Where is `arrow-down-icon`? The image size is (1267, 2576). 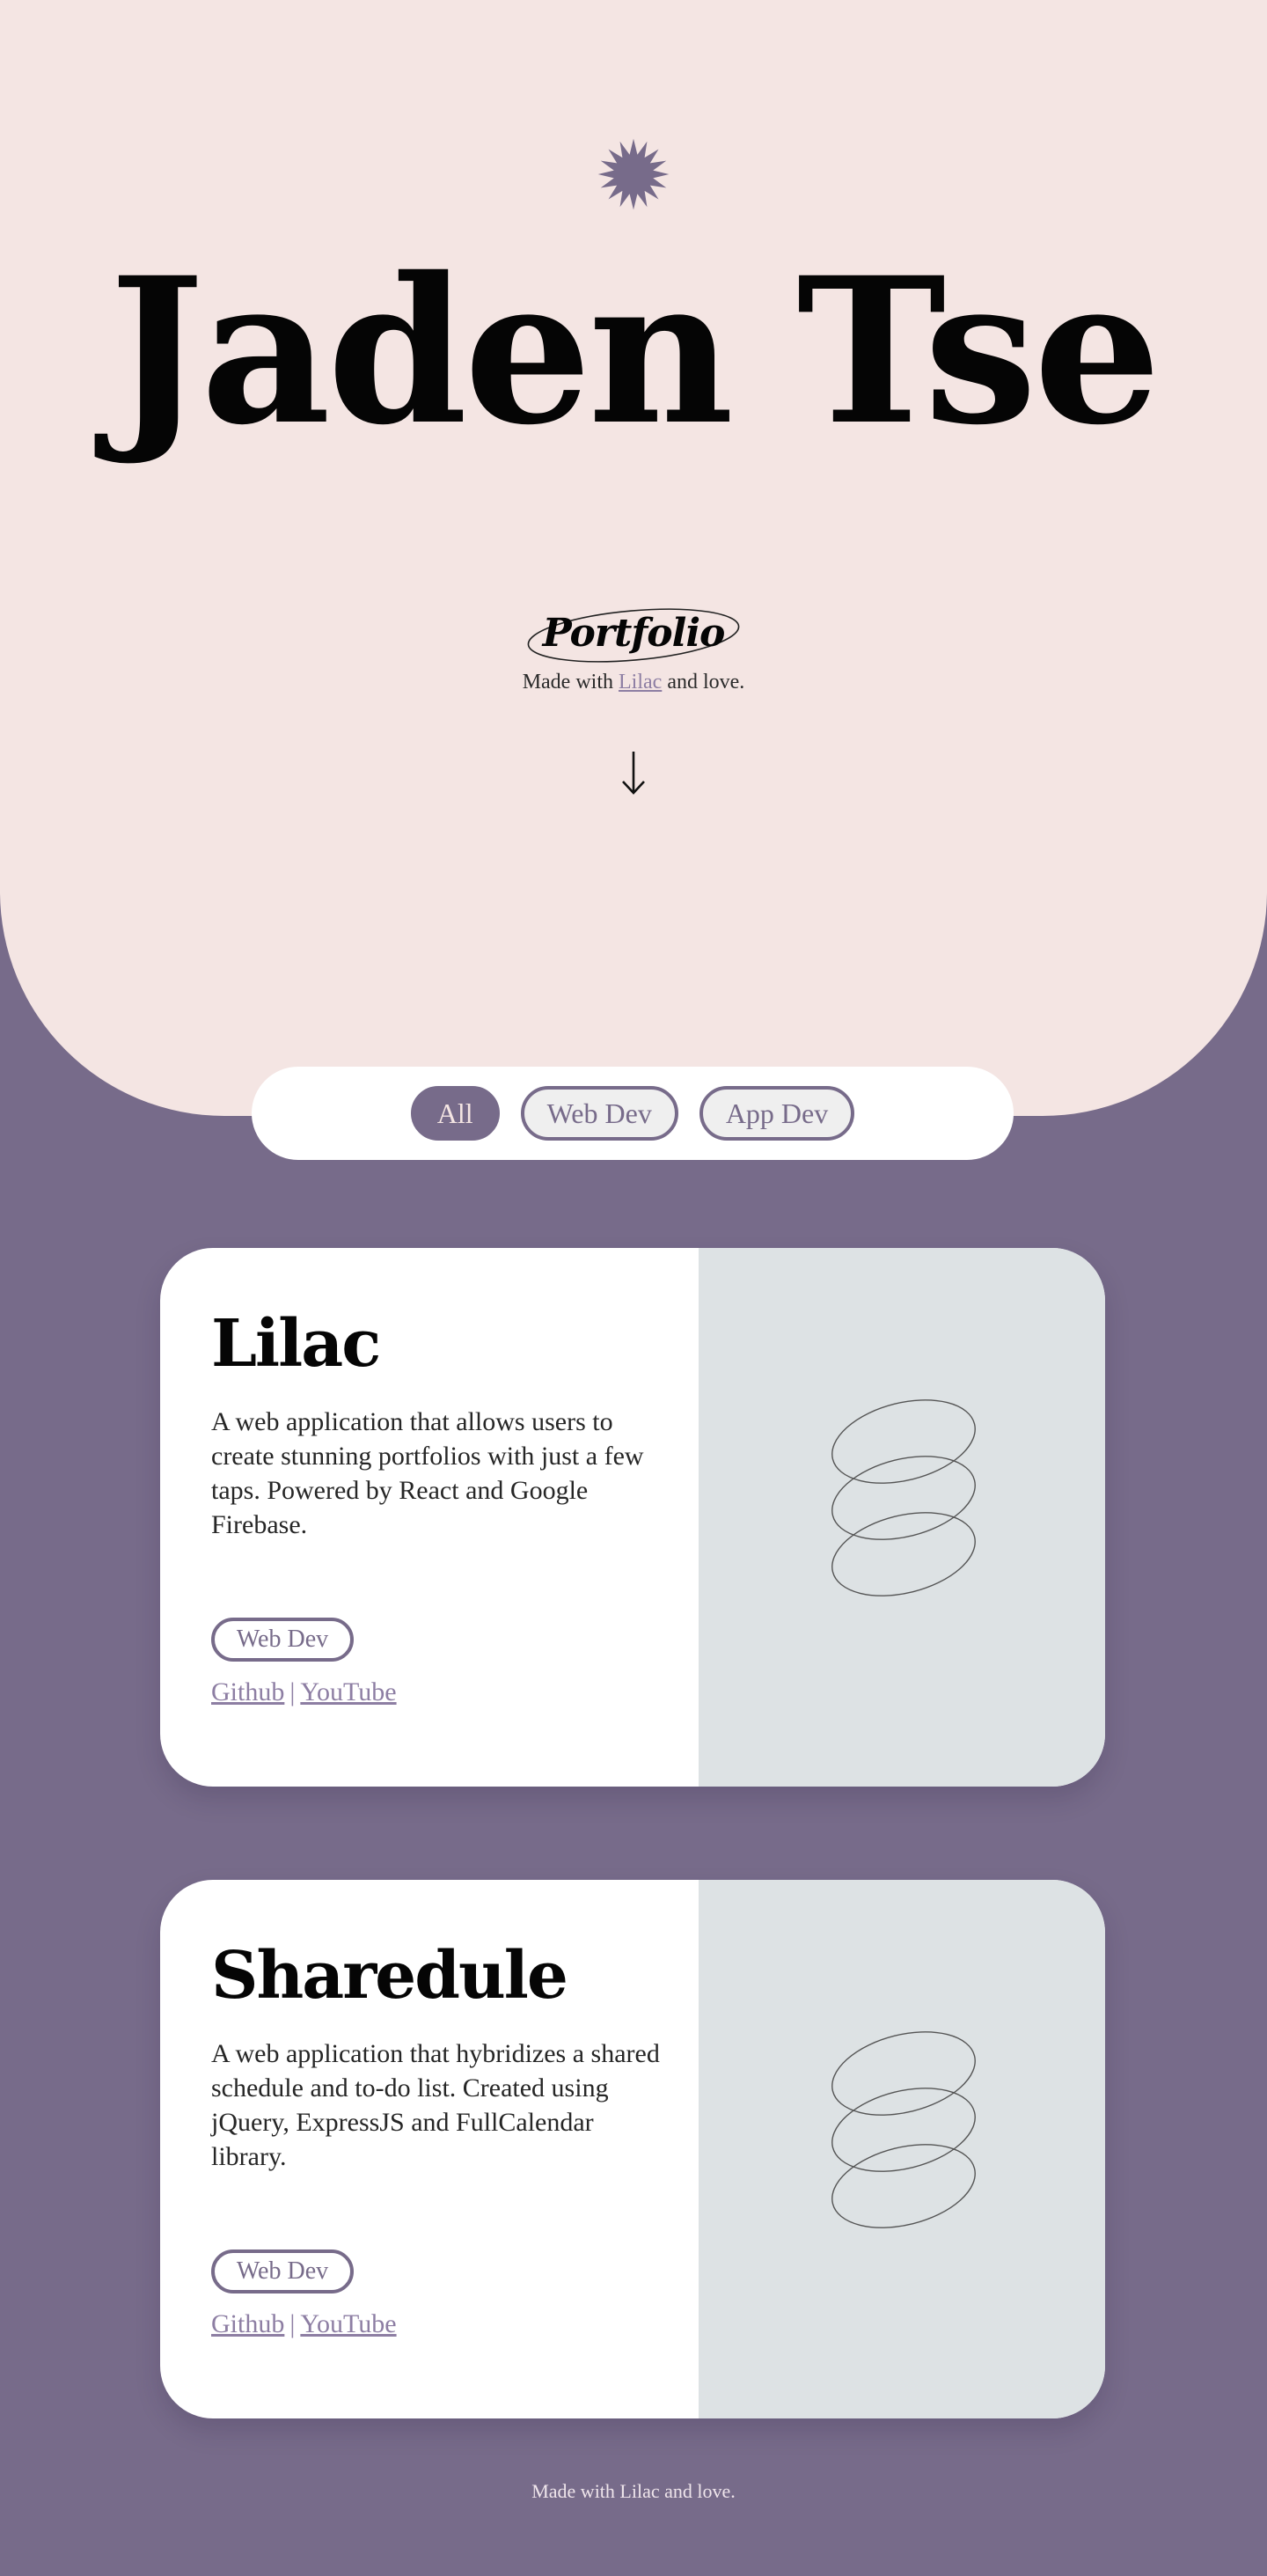
arrow-down-icon is located at coordinates (633, 772).